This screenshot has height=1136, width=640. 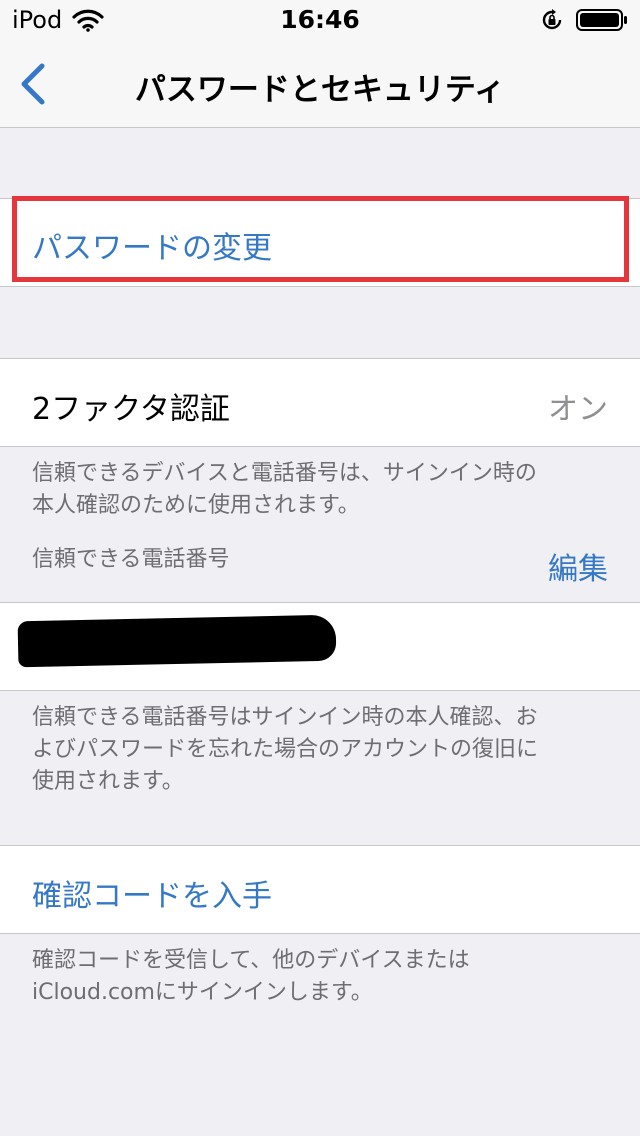 What do you see at coordinates (177, 641) in the screenshot?
I see `redacted-phone-number` at bounding box center [177, 641].